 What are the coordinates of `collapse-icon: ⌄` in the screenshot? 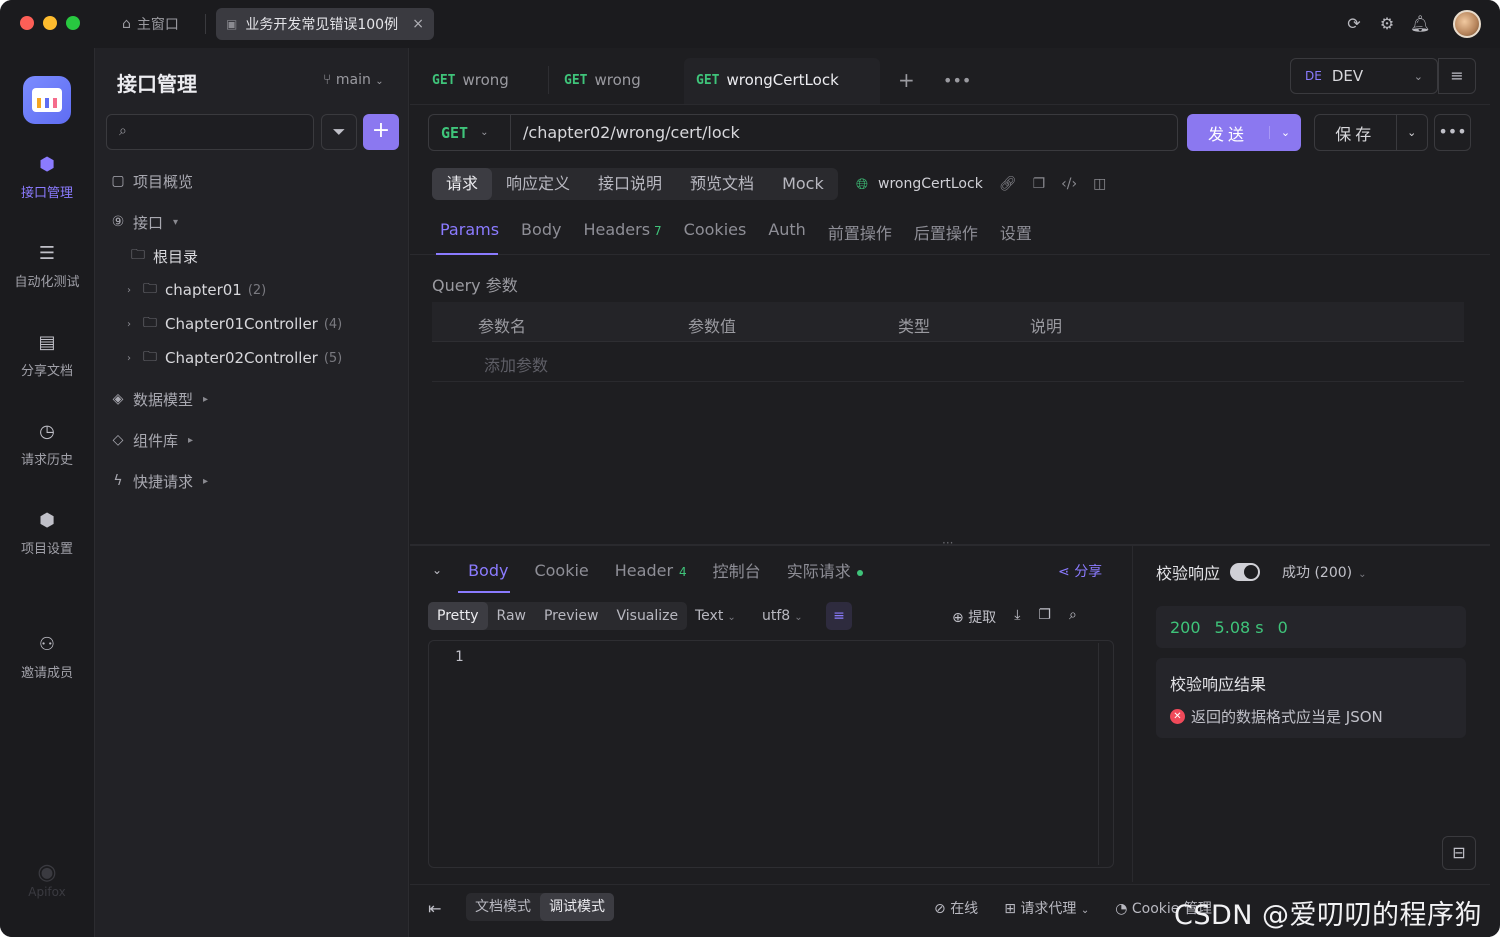 It's located at (437, 570).